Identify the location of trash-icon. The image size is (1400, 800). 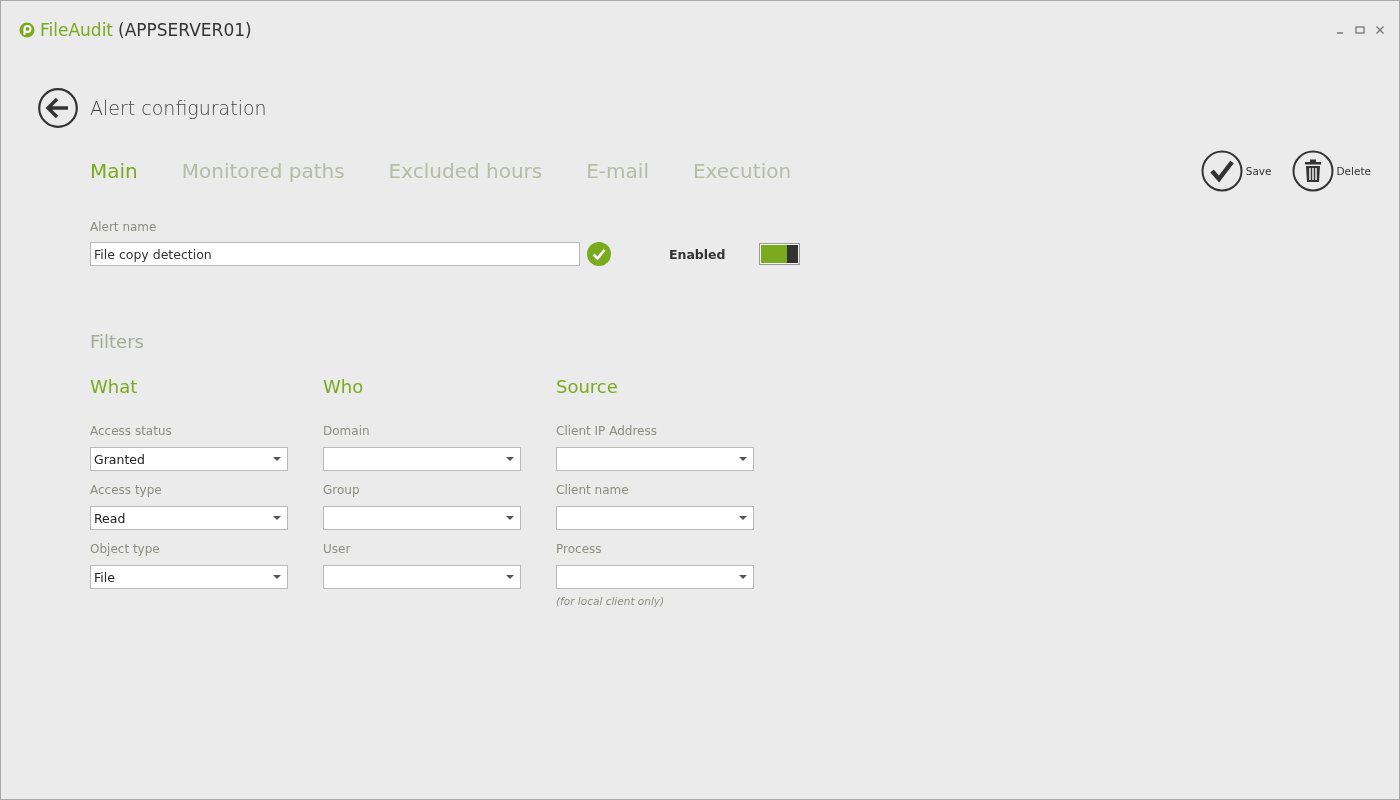
(1312, 171).